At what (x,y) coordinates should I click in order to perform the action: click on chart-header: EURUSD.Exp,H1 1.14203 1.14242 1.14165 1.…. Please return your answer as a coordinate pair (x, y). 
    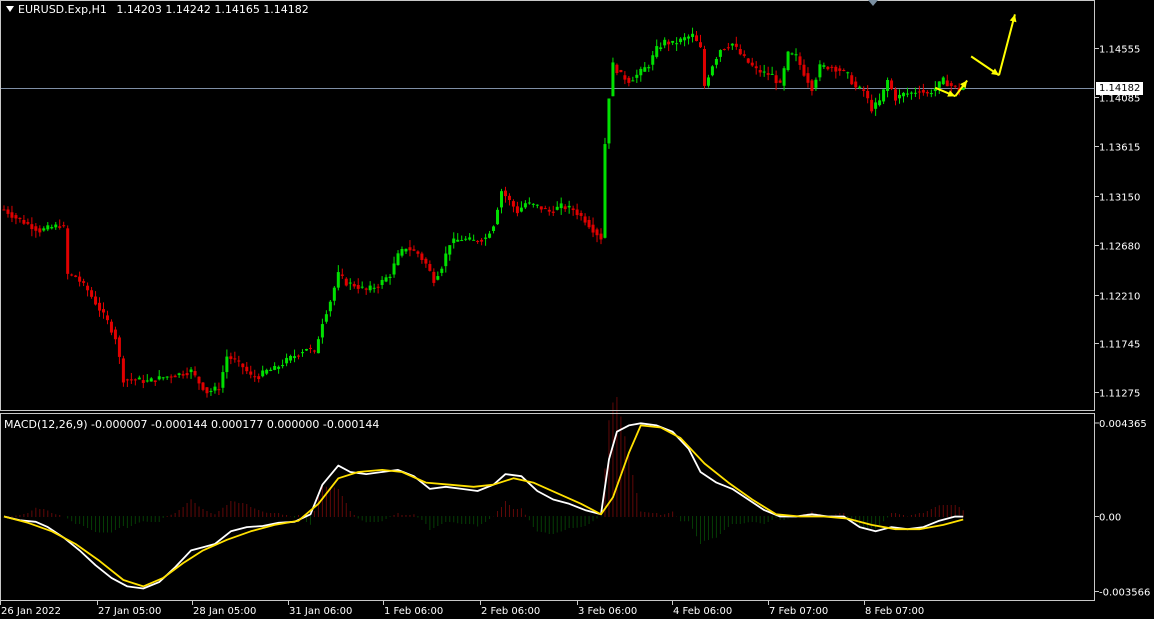
    Looking at the image, I should click on (156, 9).